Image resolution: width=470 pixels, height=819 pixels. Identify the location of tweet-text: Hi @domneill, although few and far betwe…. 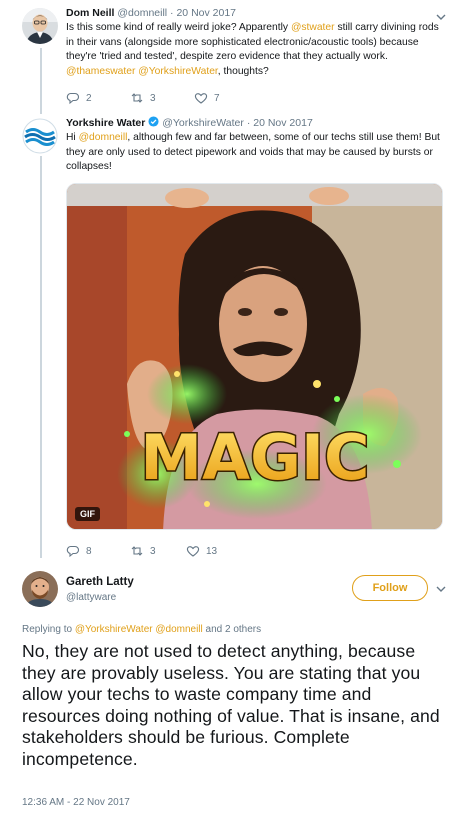
(257, 153).